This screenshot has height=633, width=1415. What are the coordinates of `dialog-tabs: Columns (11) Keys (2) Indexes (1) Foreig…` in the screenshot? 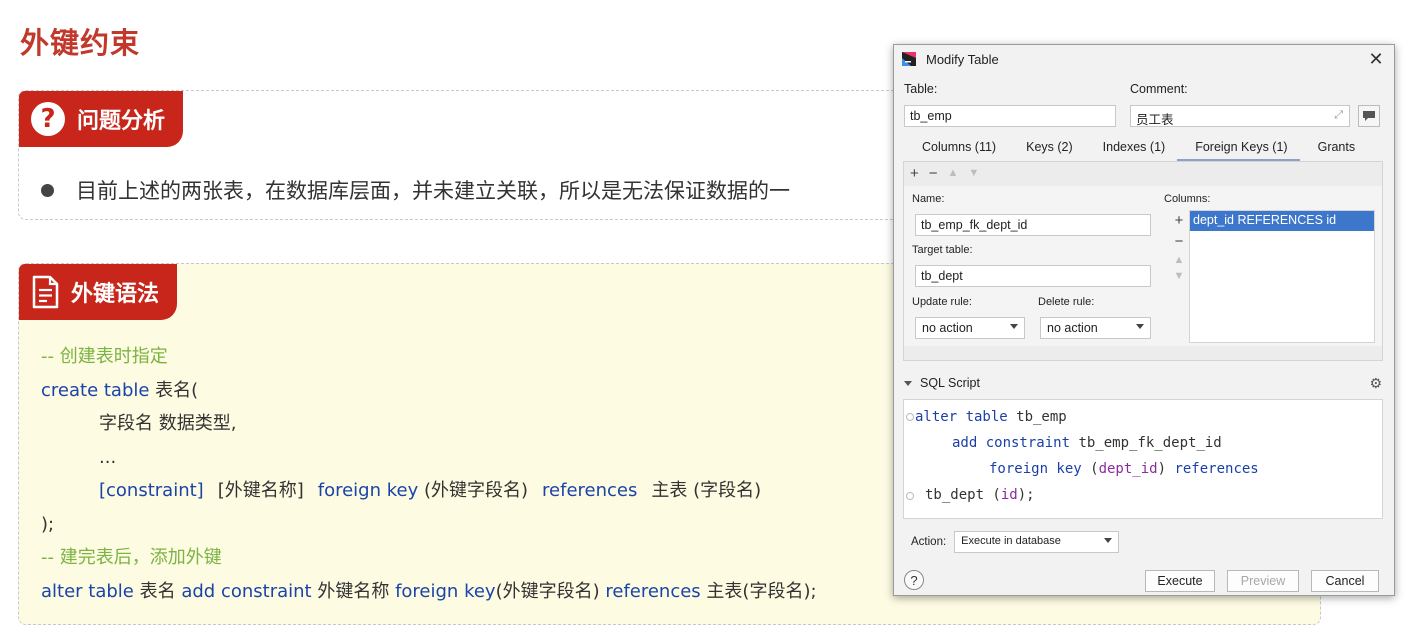 It's located at (1143, 149).